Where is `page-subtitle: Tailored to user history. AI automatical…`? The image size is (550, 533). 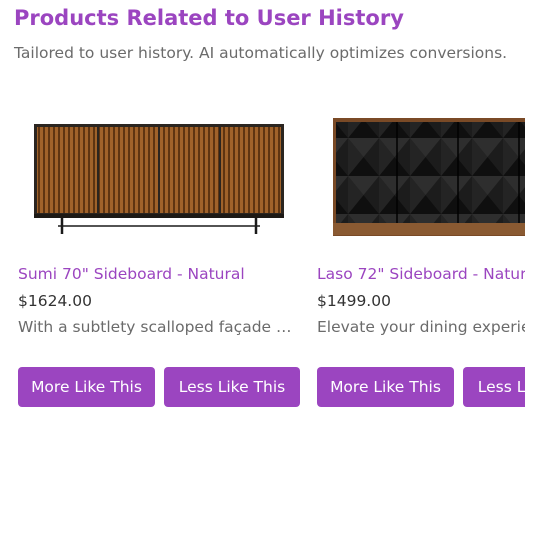 page-subtitle: Tailored to user history. AI automatical… is located at coordinates (261, 53).